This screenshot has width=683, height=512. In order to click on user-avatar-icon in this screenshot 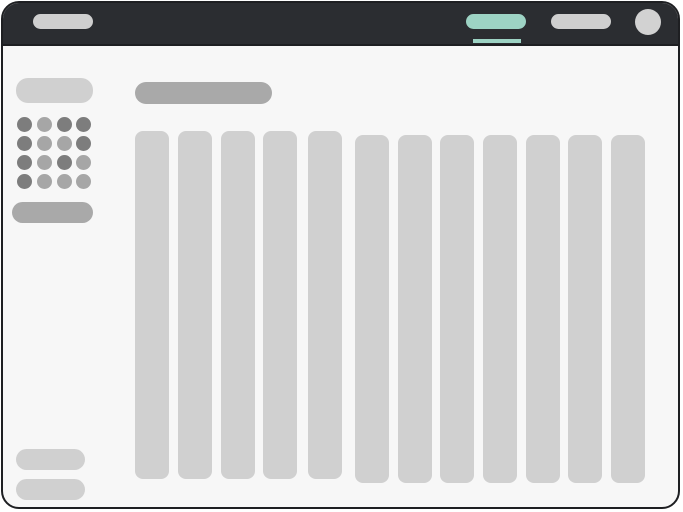, I will do `click(648, 22)`.